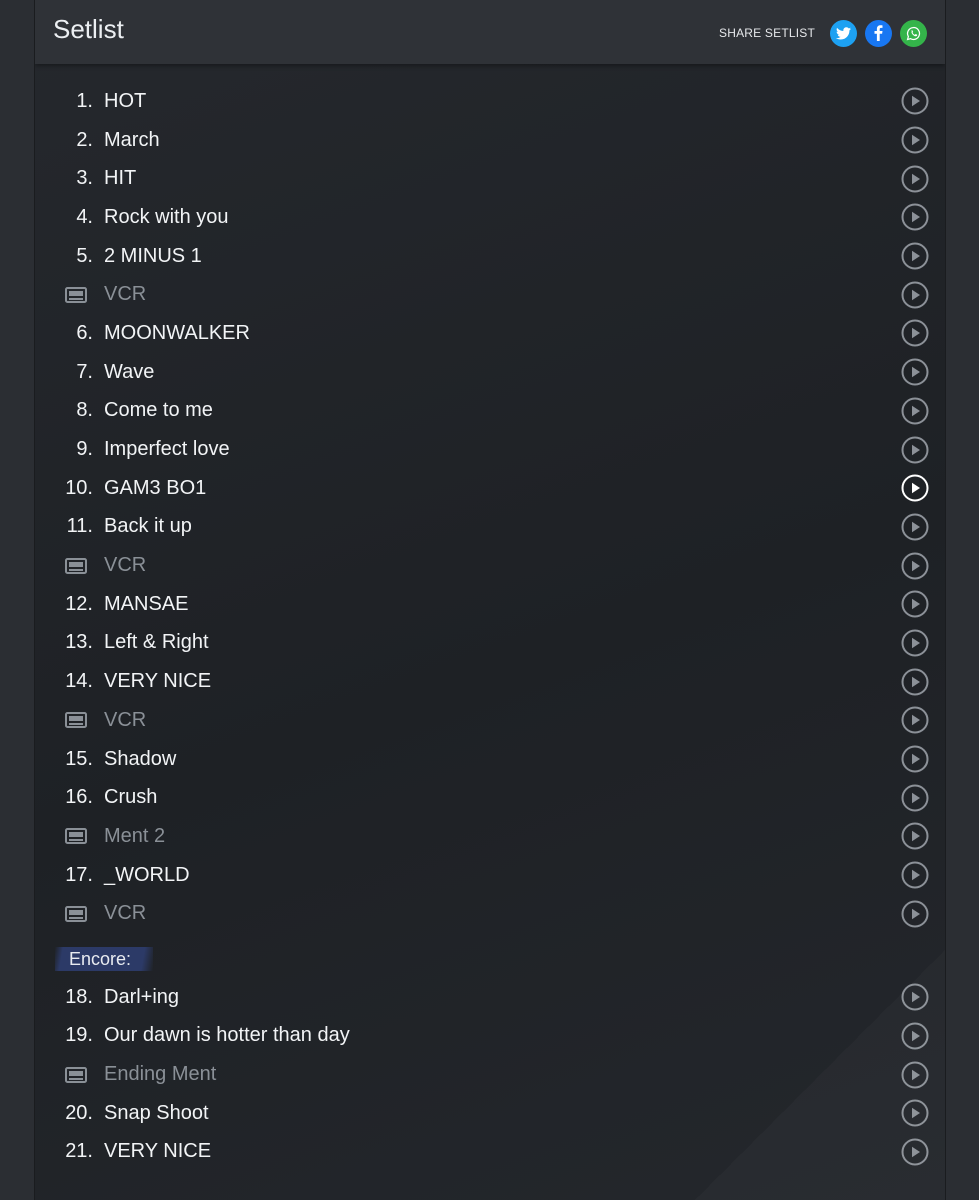  I want to click on song-title: Snap Shoot, so click(156, 1113).